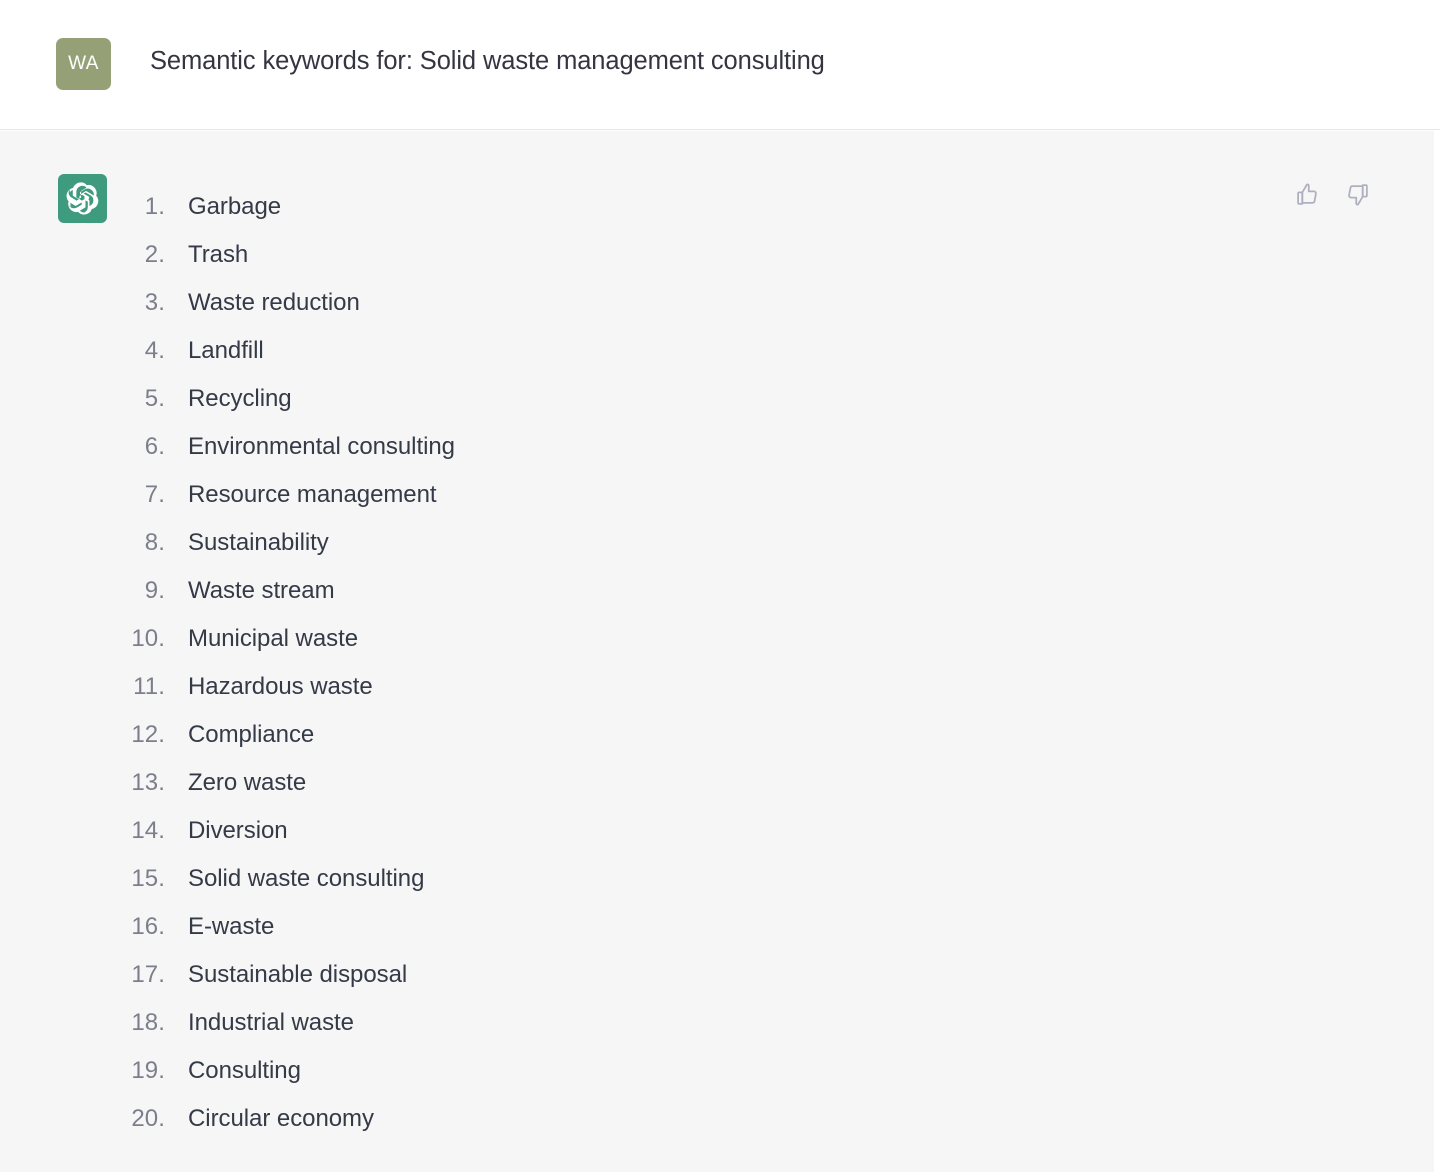  What do you see at coordinates (298, 974) in the screenshot?
I see `list-item-label: Sustainable disposal` at bounding box center [298, 974].